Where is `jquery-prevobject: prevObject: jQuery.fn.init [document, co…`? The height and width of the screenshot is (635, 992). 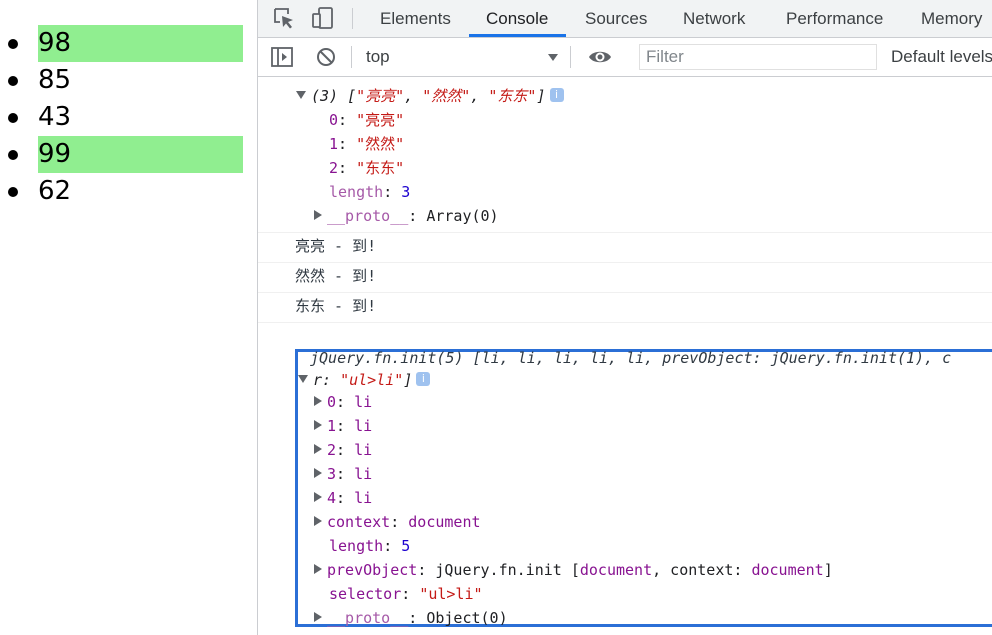 jquery-prevobject: prevObject: jQuery.fn.init [document, co… is located at coordinates (573, 570).